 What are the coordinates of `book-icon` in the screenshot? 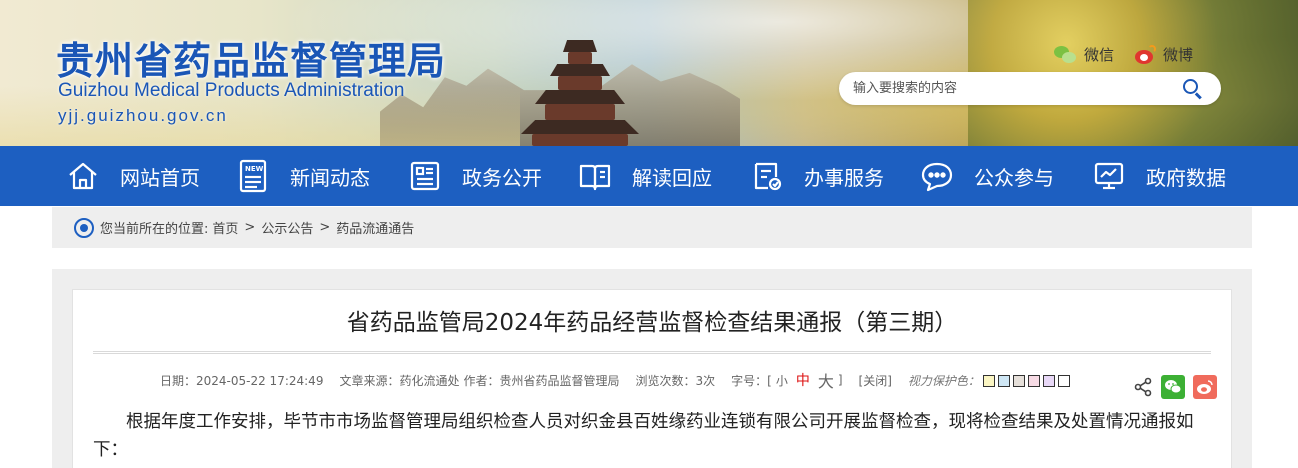 It's located at (595, 176).